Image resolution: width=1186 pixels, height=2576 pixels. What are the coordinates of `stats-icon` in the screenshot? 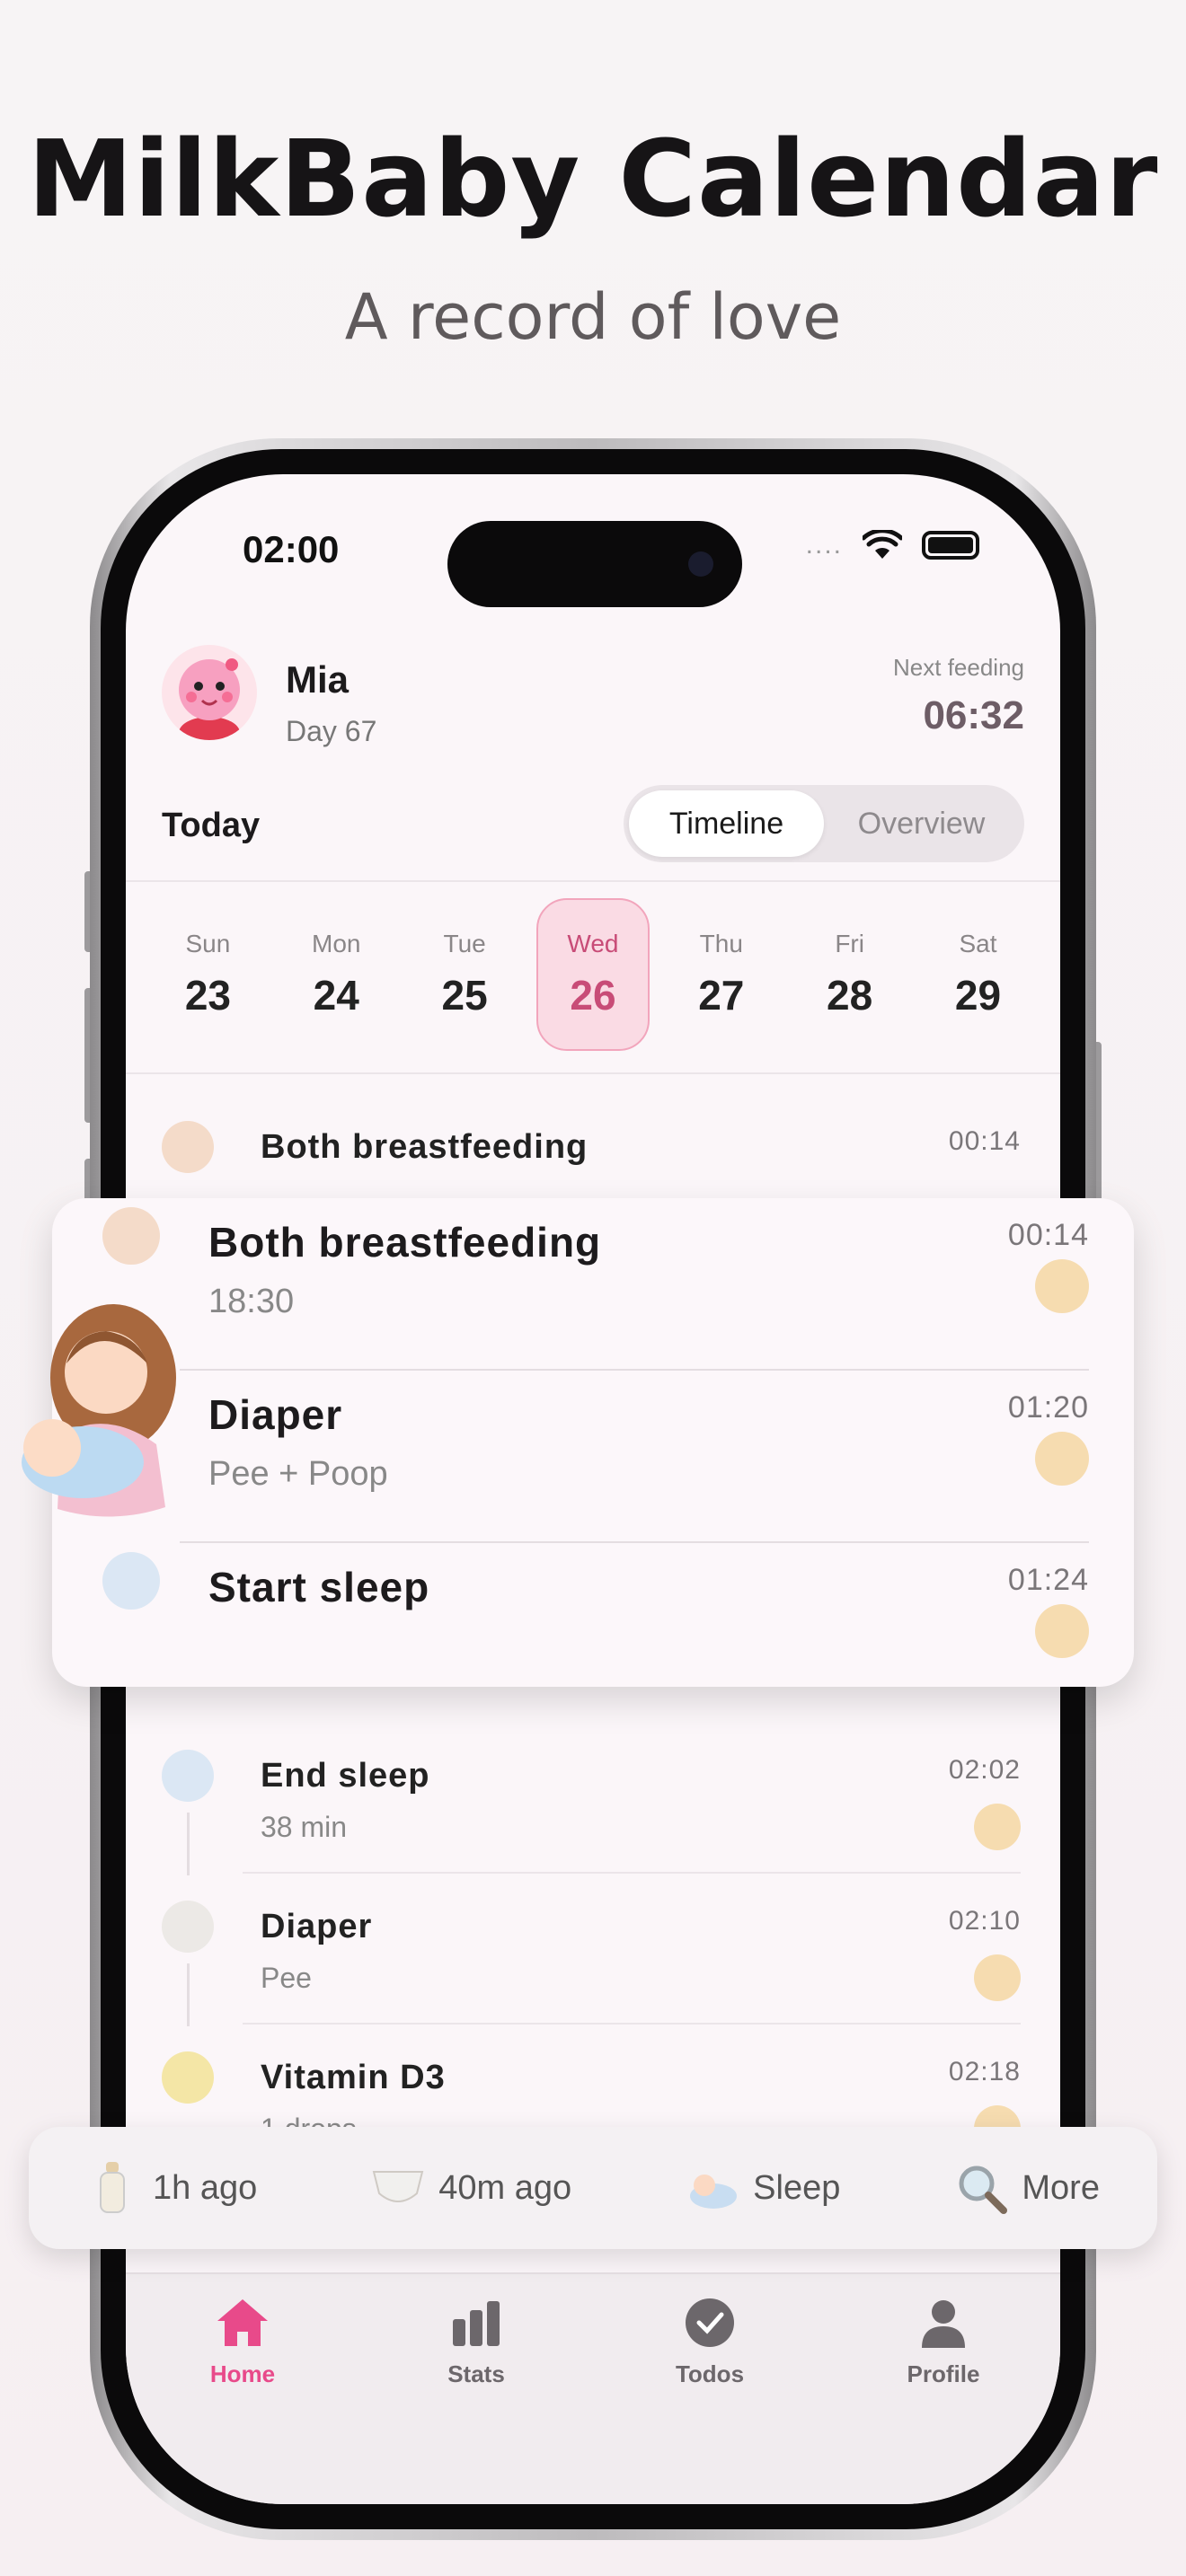 It's located at (476, 2323).